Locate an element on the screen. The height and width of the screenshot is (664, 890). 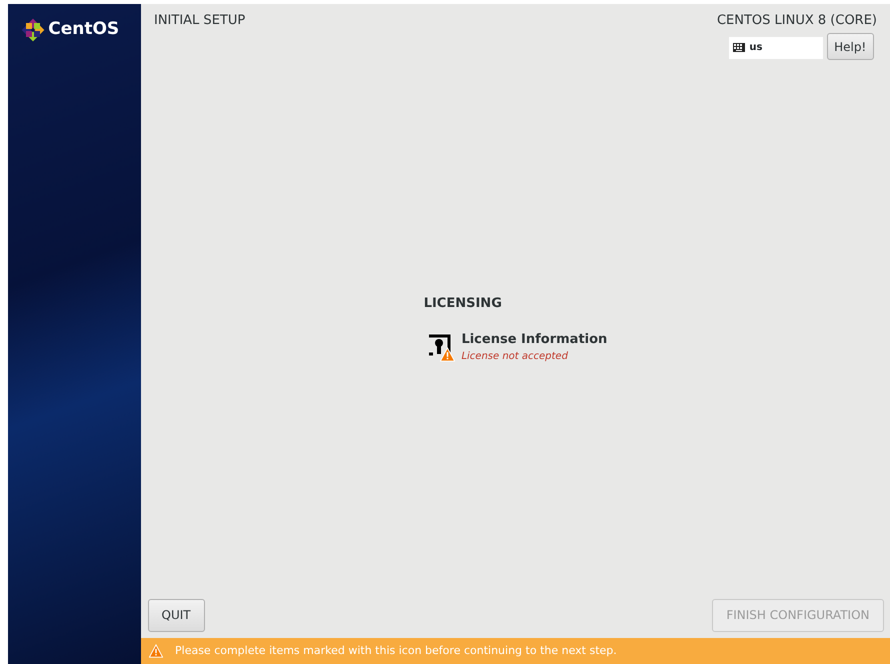
keyboard-layout-field: us is located at coordinates (776, 47).